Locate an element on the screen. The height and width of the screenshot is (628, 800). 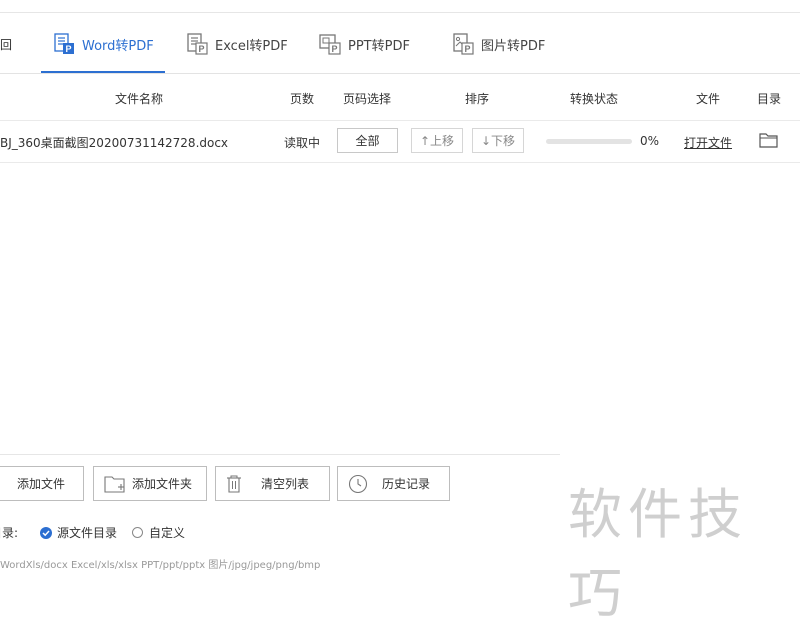
actions-divider is located at coordinates (280, 454).